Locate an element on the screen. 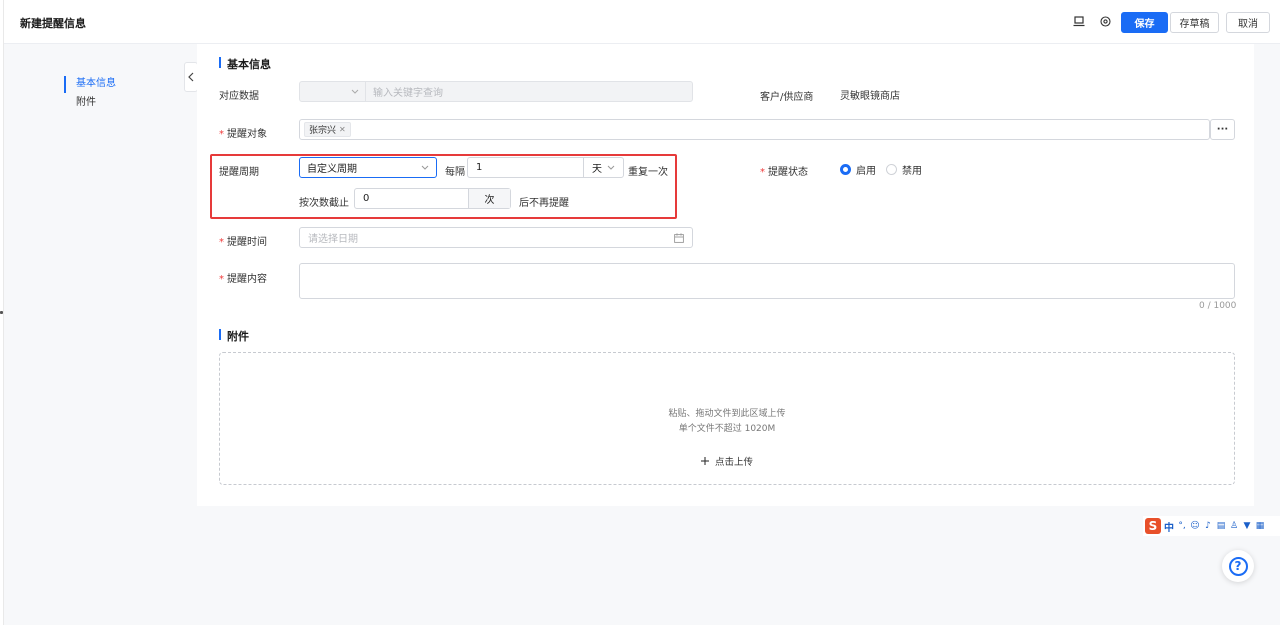 This screenshot has height=625, width=1280. cancel-button: 取消 is located at coordinates (1248, 22).